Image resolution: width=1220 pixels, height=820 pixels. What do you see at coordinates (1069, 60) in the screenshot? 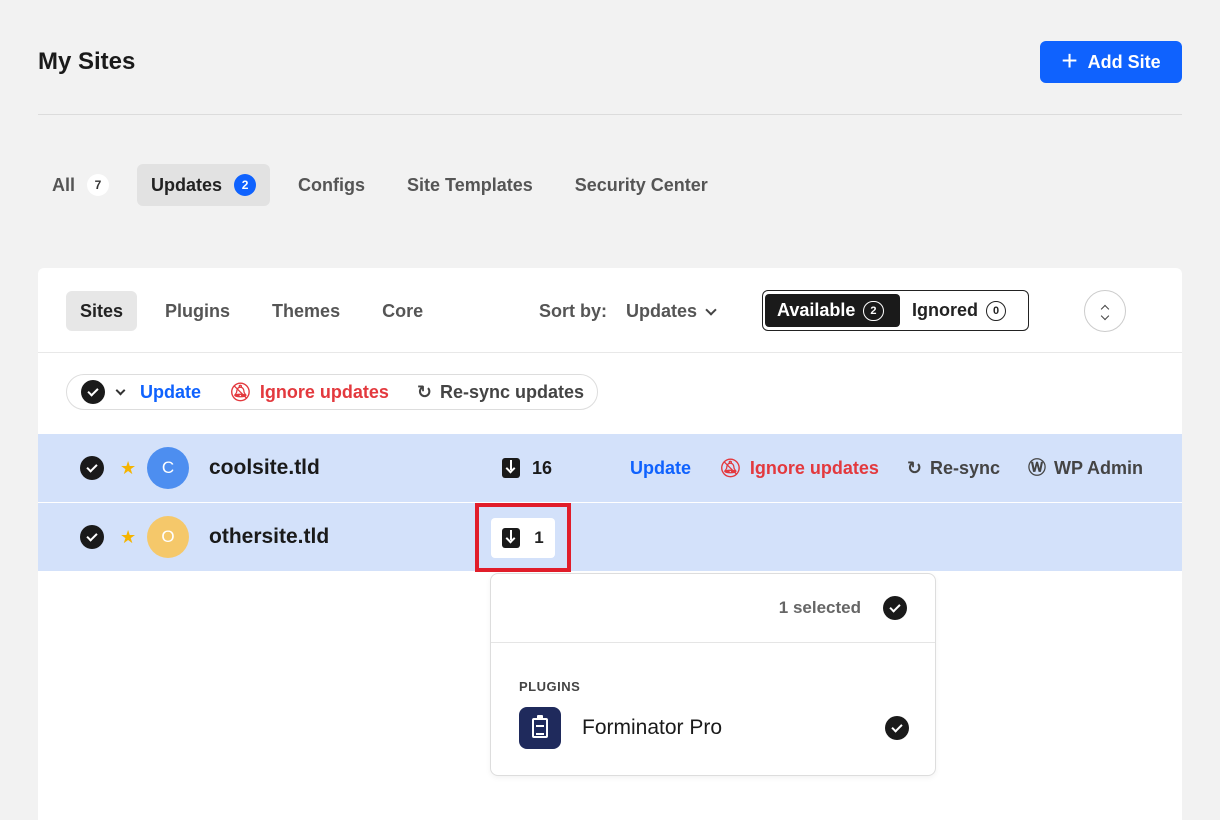
I see `plus-icon: +` at bounding box center [1069, 60].